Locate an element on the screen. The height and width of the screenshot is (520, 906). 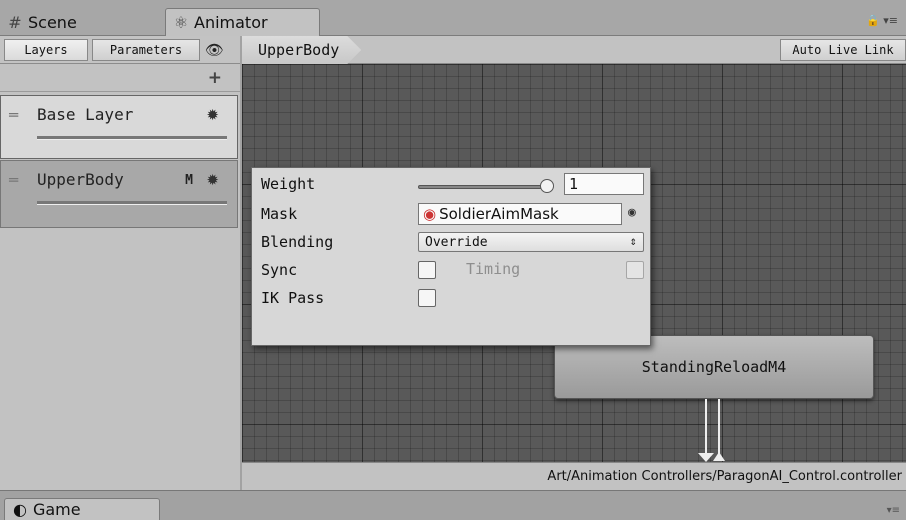
blending-label: Blending is located at coordinates (297, 242).